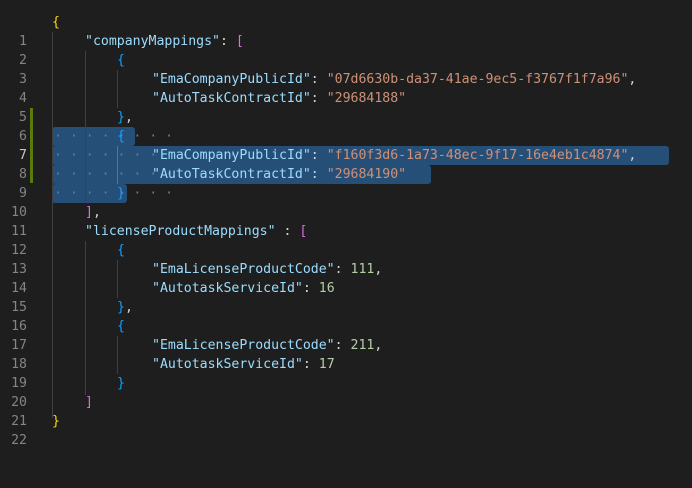 This screenshot has height=488, width=692. I want to click on code-line: 12 "licenseProductMappings" : [, so click(346, 240).